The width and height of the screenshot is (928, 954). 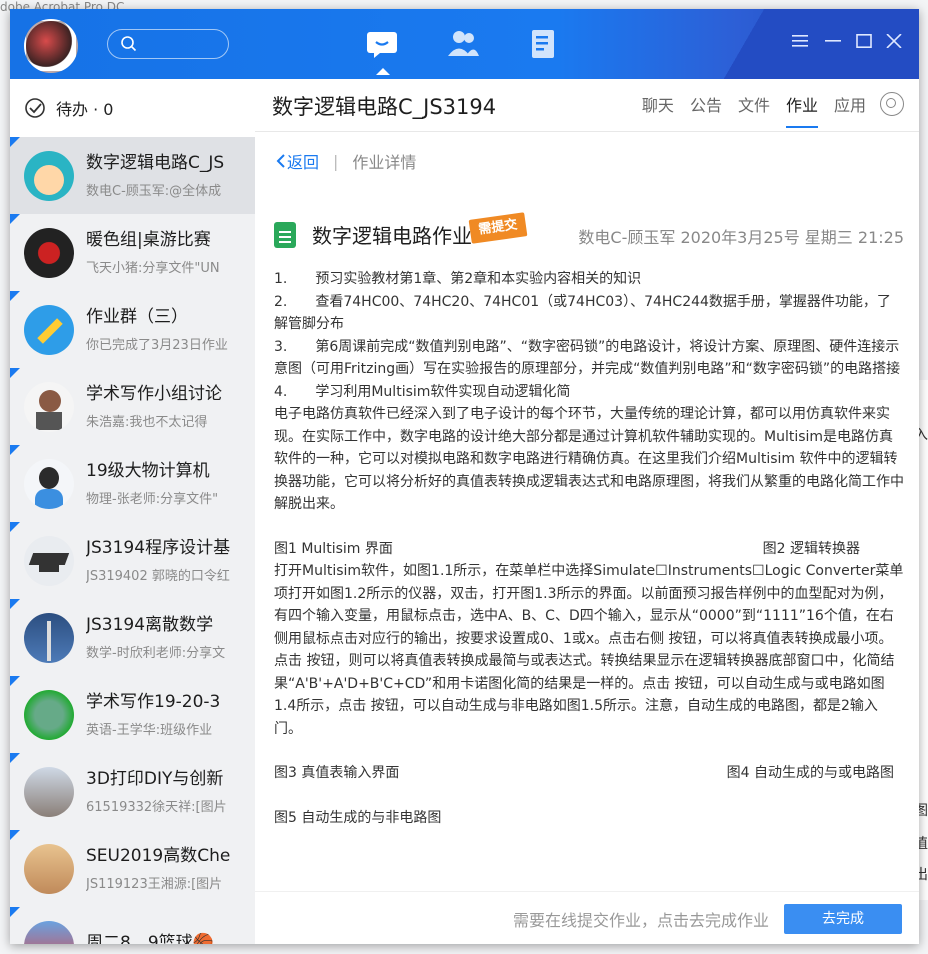 What do you see at coordinates (833, 43) in the screenshot?
I see `minimize-icon` at bounding box center [833, 43].